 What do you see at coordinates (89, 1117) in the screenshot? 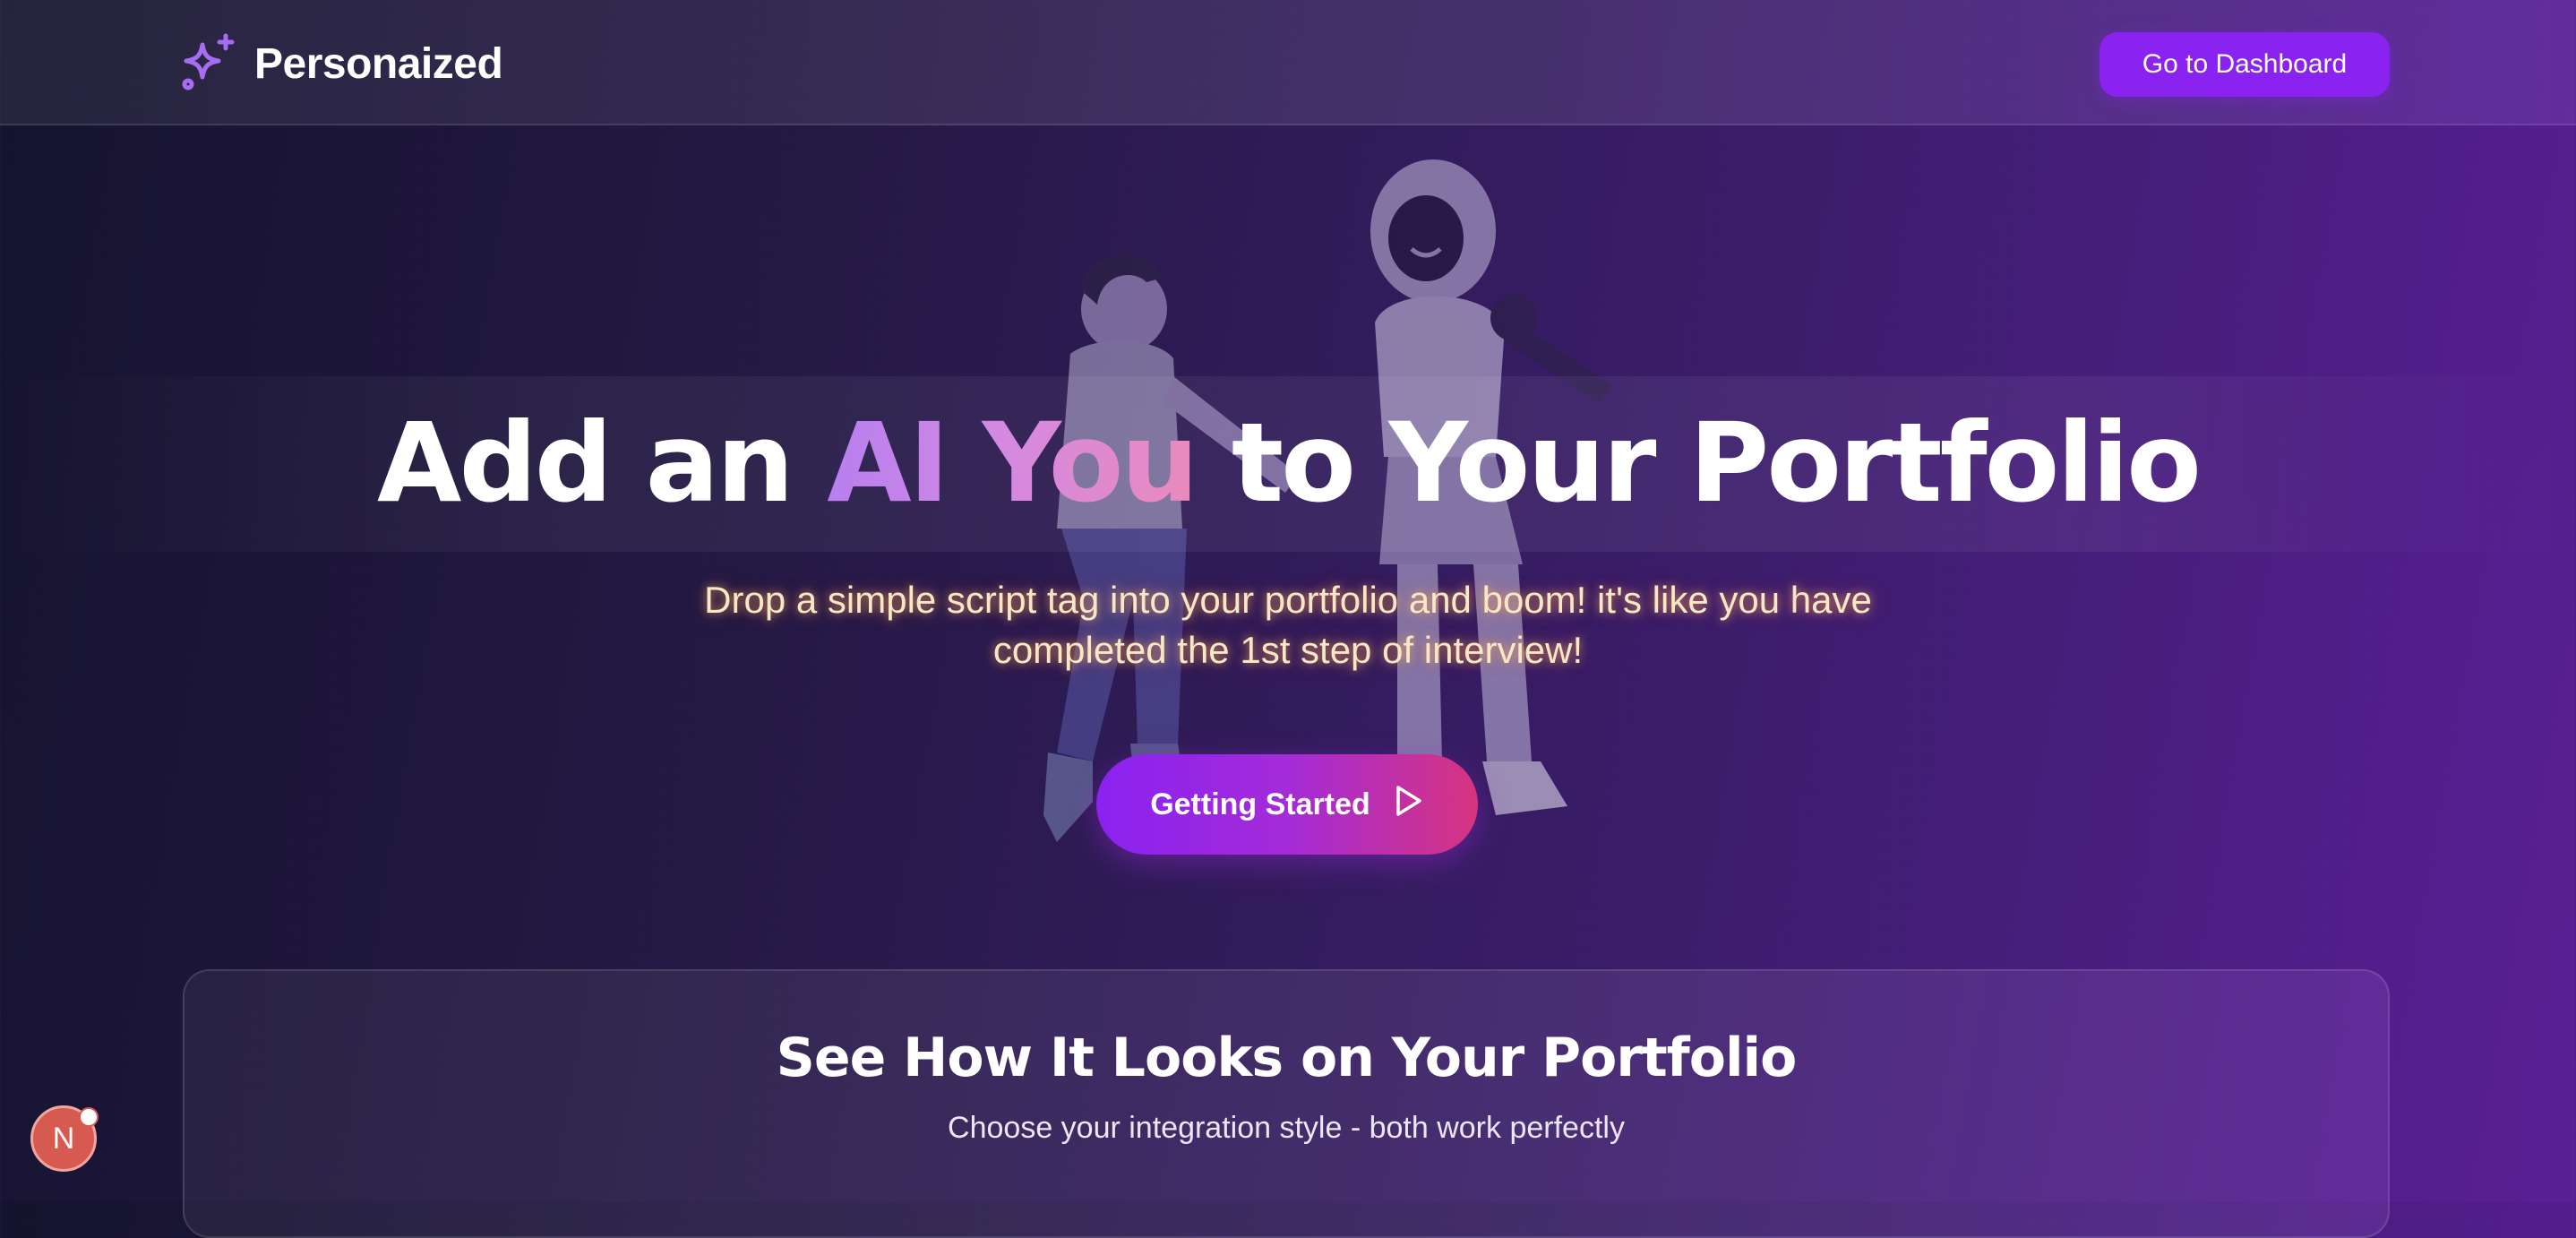
I see `dev-tools-indicator-dot` at bounding box center [89, 1117].